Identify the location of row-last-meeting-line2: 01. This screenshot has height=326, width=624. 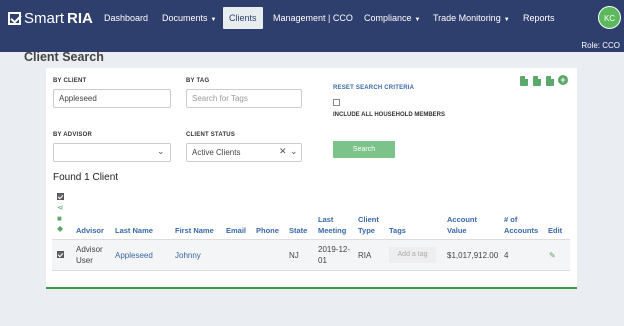
(322, 260).